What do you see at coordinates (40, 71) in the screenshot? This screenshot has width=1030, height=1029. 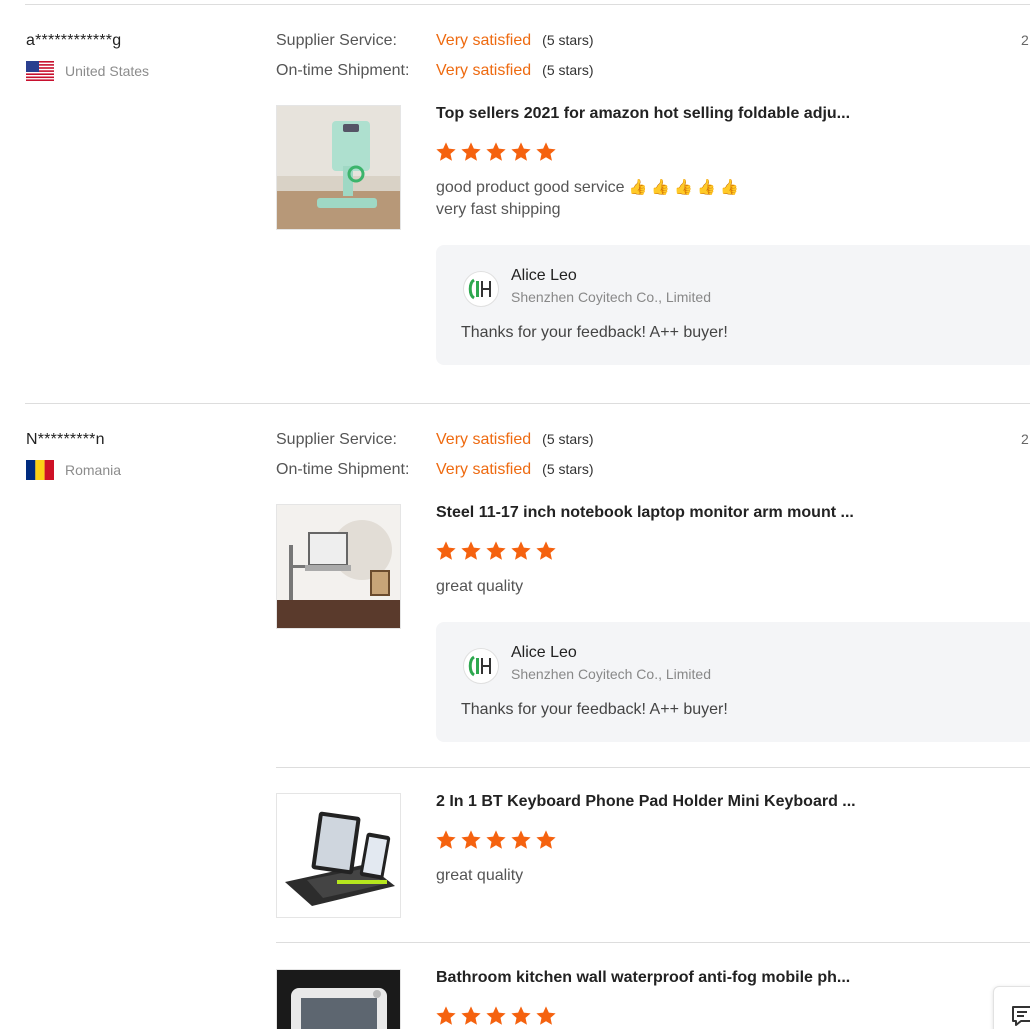 I see `us-flag-icon` at bounding box center [40, 71].